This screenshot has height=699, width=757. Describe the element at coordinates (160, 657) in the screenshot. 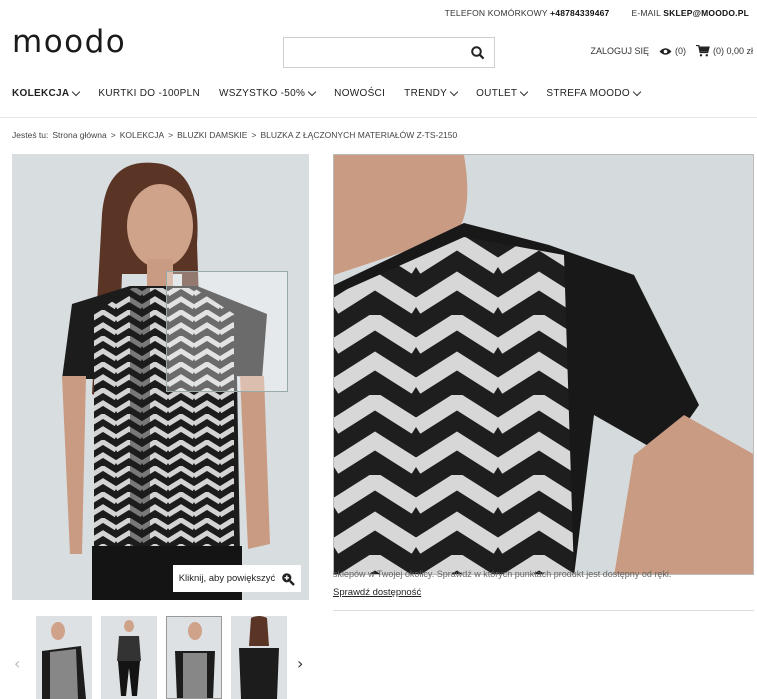

I see `thumbnail-strip: ‹ ›` at that location.